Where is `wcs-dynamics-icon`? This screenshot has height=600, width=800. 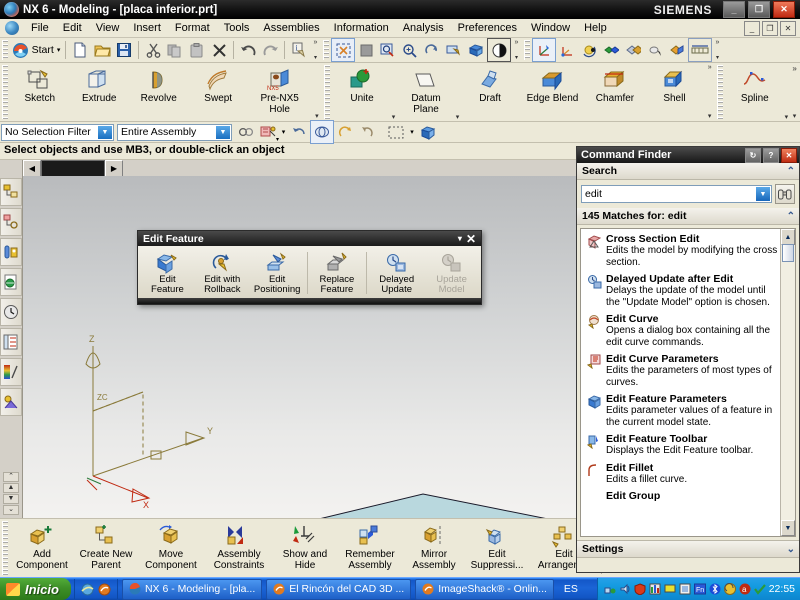
wcs-dynamics-icon is located at coordinates (544, 50).